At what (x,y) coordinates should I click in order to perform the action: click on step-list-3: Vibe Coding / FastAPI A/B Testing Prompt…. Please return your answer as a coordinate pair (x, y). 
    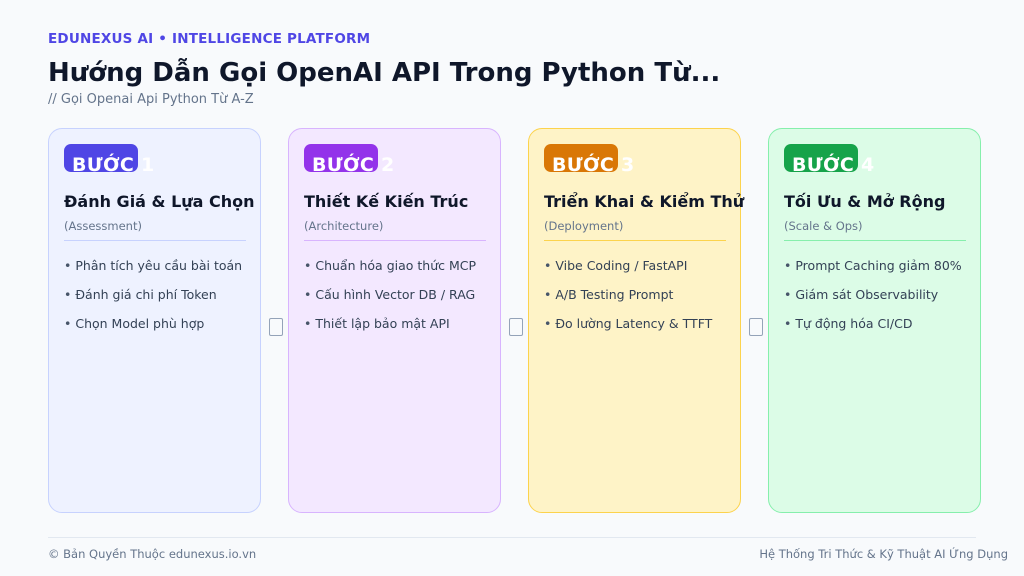
    Looking at the image, I should click on (628, 300).